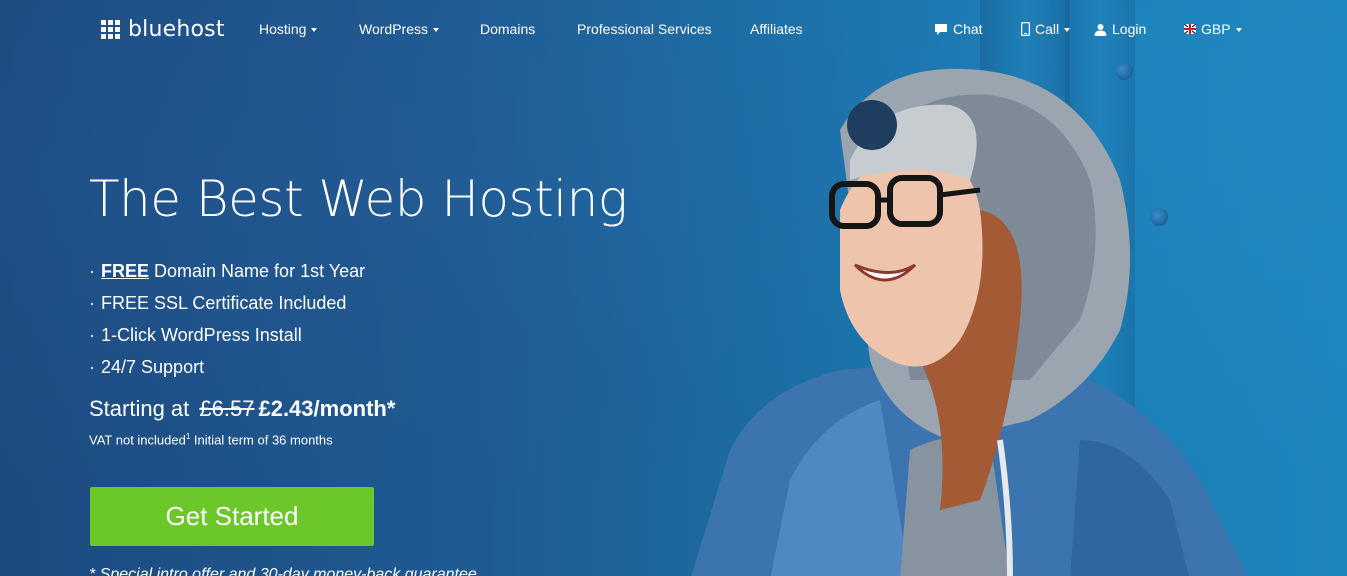 The width and height of the screenshot is (1347, 576). I want to click on feature-item: · 1-Click WordPress Install, so click(195, 335).